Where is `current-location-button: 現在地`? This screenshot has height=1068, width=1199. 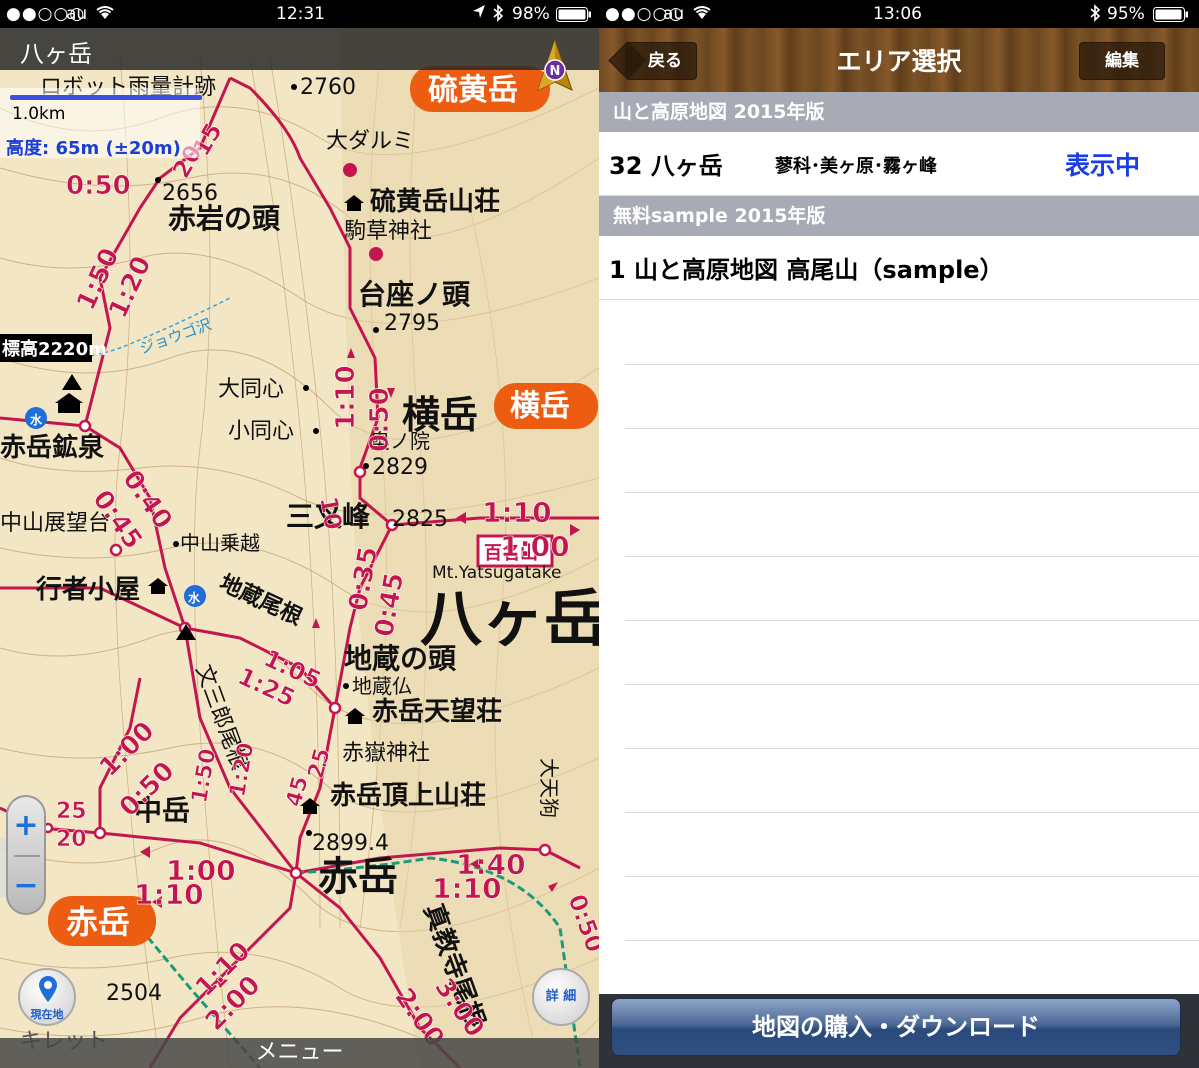
current-location-button: 現在地 is located at coordinates (47, 997).